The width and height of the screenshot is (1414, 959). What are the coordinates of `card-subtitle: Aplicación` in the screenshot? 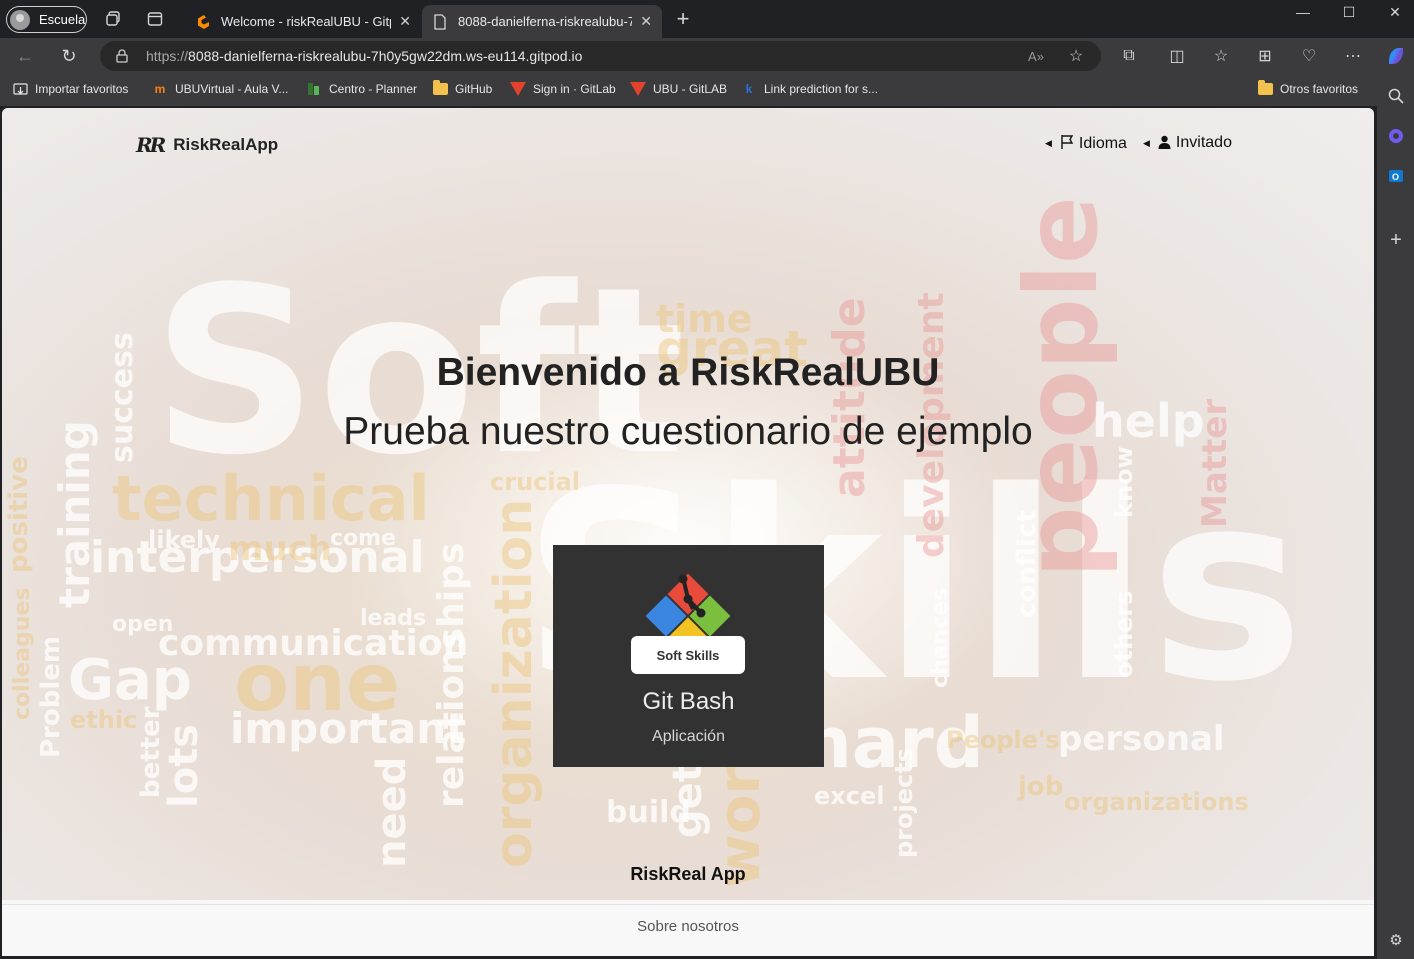 It's located at (688, 736).